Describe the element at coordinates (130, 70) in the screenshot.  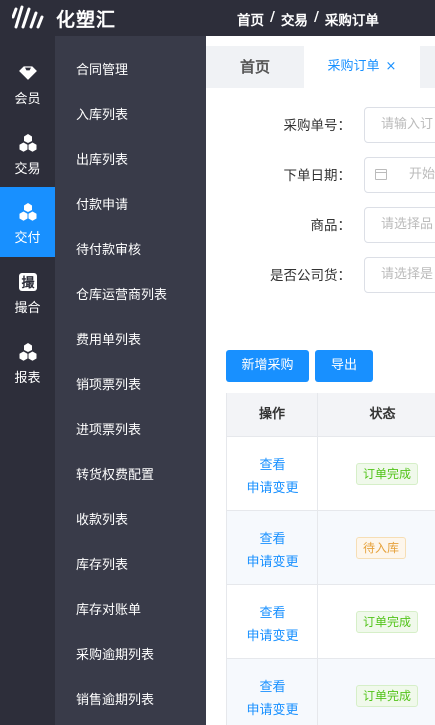
I see `submenu-item-contracts: 合同管理` at that location.